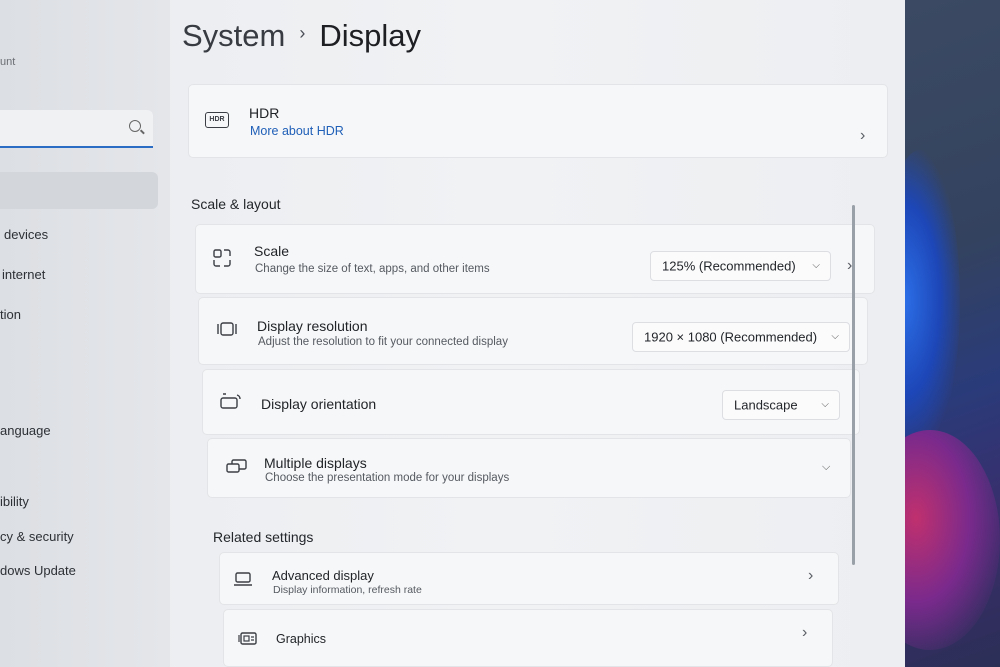 Image resolution: width=1000 pixels, height=667 pixels. What do you see at coordinates (323, 575) in the screenshot?
I see `advanced-display-title: Advanced display` at bounding box center [323, 575].